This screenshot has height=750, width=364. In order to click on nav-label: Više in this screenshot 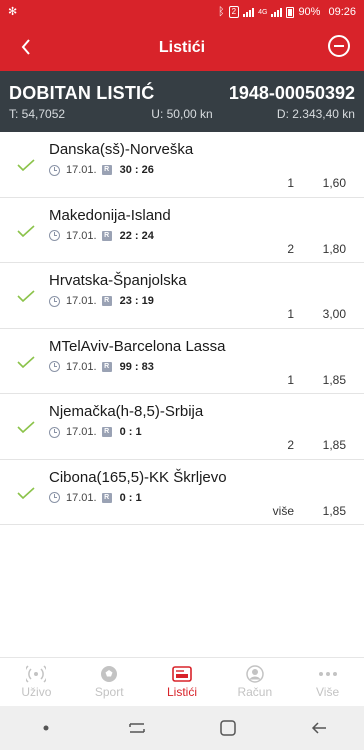, I will do `click(328, 692)`.